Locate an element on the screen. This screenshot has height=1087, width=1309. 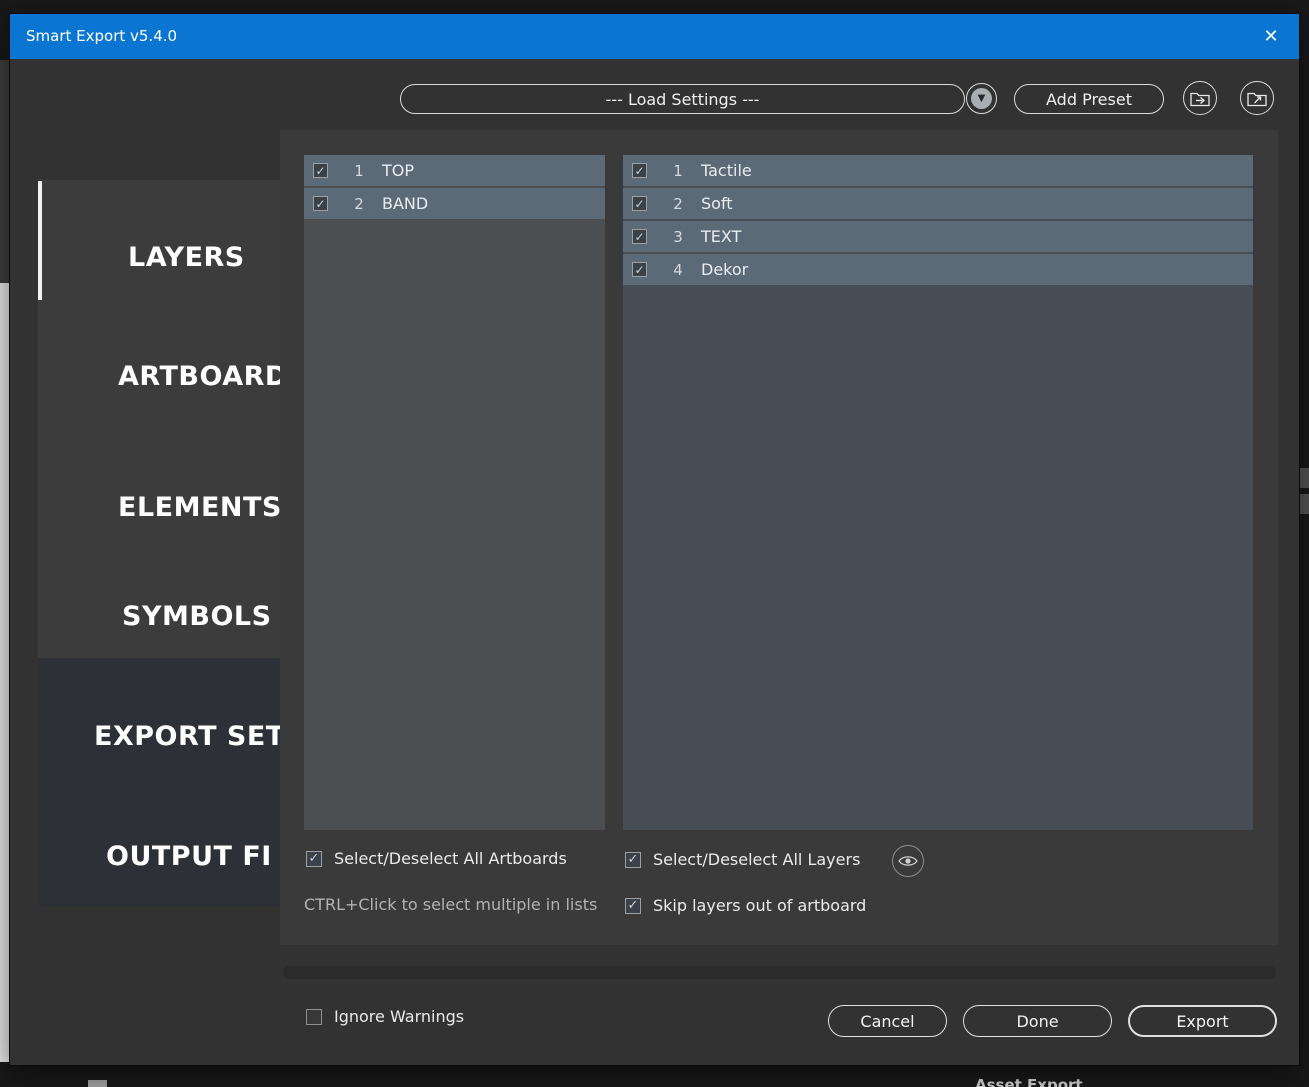
artboard-name: BAND is located at coordinates (405, 203).